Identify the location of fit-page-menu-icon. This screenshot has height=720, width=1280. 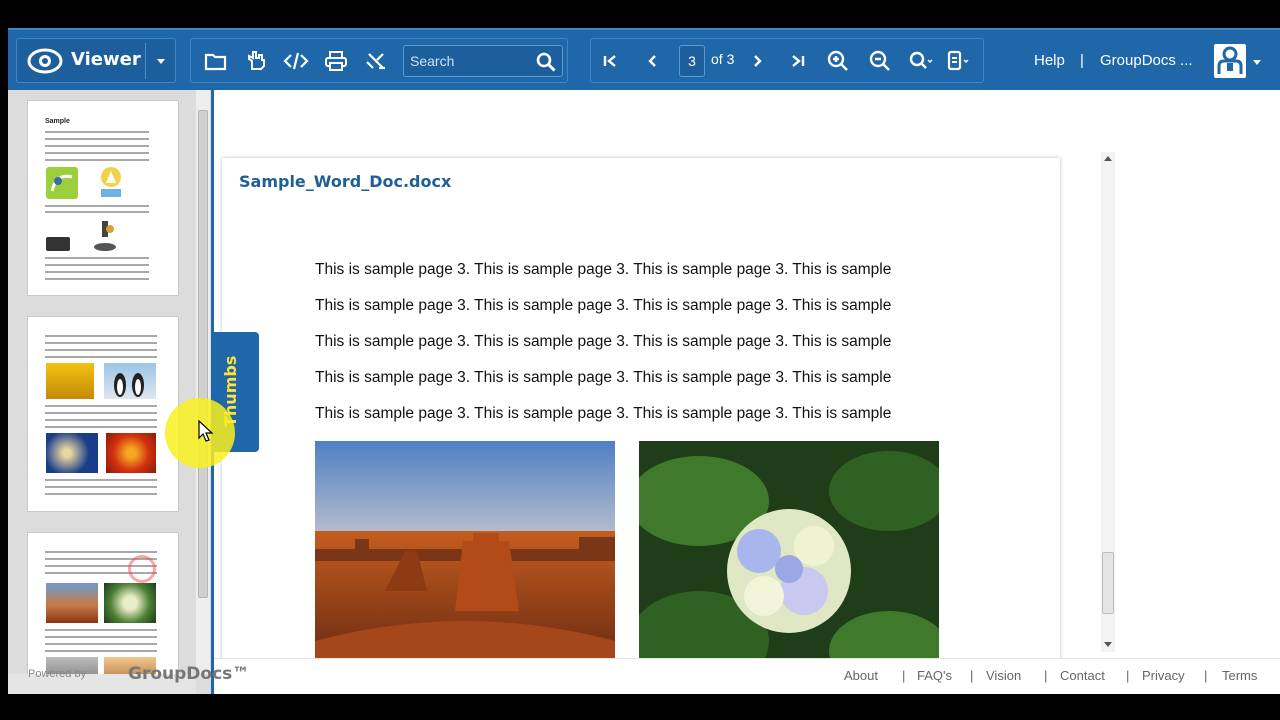
(958, 61).